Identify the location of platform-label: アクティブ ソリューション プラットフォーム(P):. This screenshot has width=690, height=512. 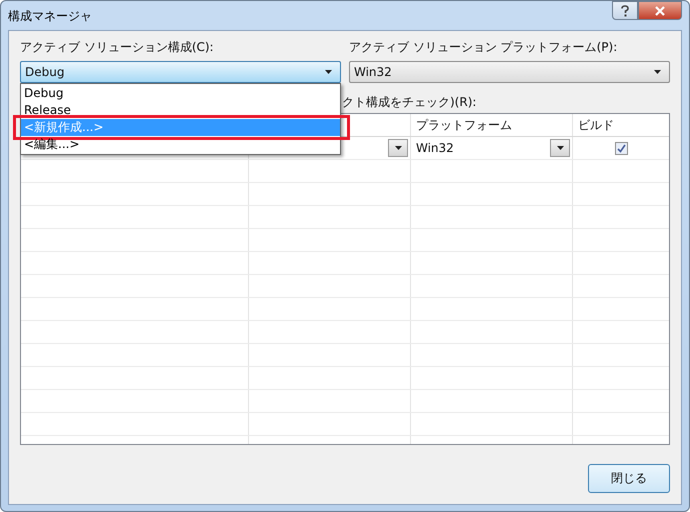
(483, 47).